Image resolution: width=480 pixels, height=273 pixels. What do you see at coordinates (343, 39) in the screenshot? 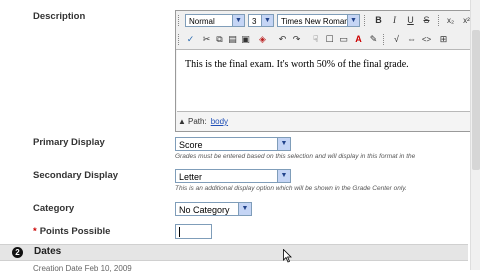
I see `rule-icon: ▭` at bounding box center [343, 39].